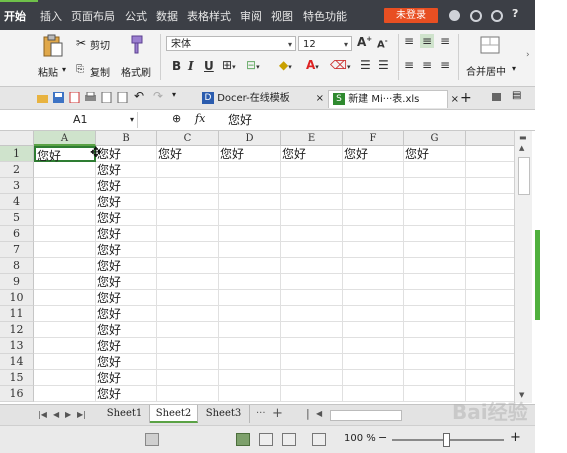  What do you see at coordinates (435, 314) in the screenshot?
I see `cell-g11` at bounding box center [435, 314].